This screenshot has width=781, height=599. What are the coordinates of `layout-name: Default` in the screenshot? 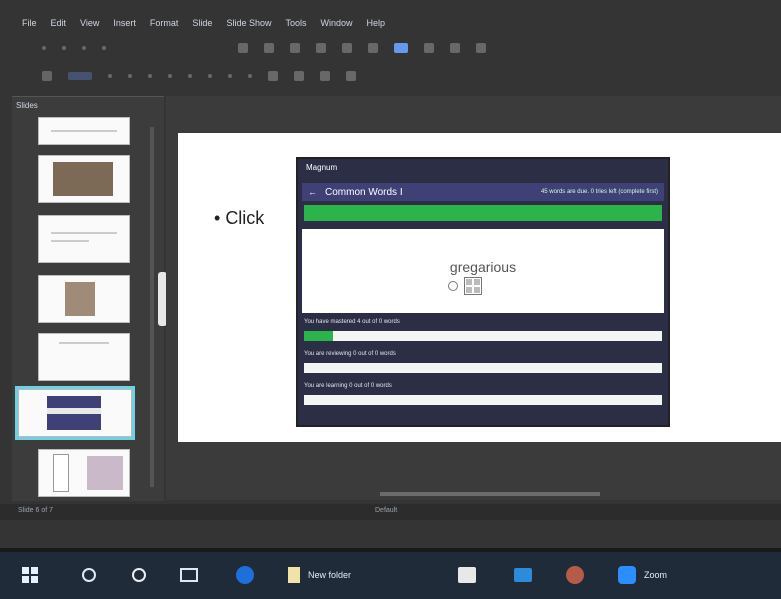 It's located at (386, 510).